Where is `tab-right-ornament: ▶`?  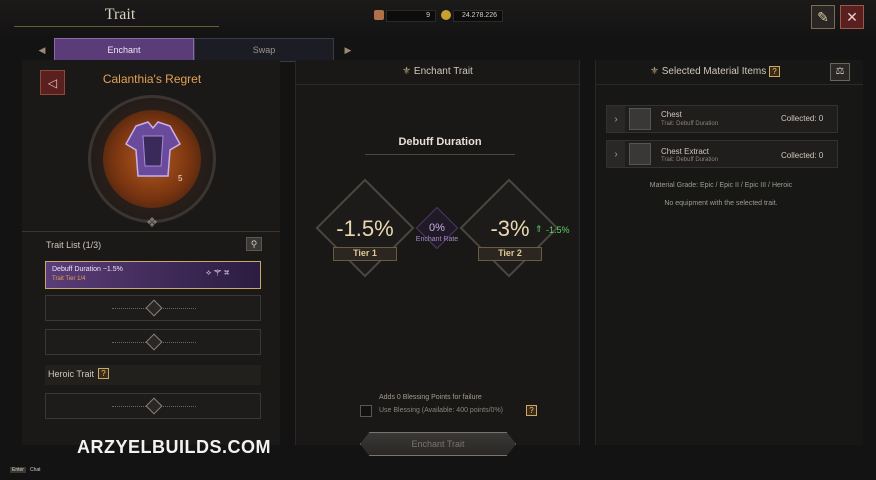
tab-right-ornament: ▶ is located at coordinates (348, 49).